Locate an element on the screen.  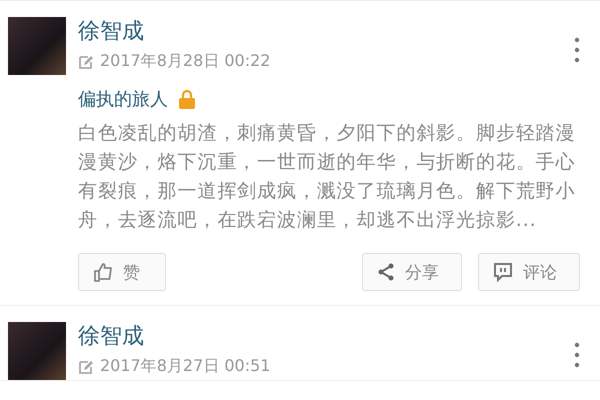
thumbs-up-icon is located at coordinates (103, 272).